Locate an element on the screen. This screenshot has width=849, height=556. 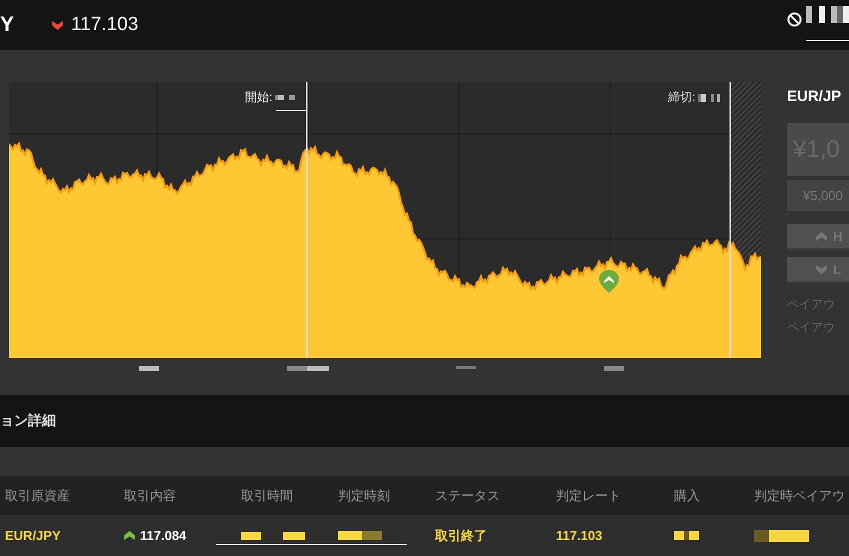
column-header: 購入 is located at coordinates (687, 495).